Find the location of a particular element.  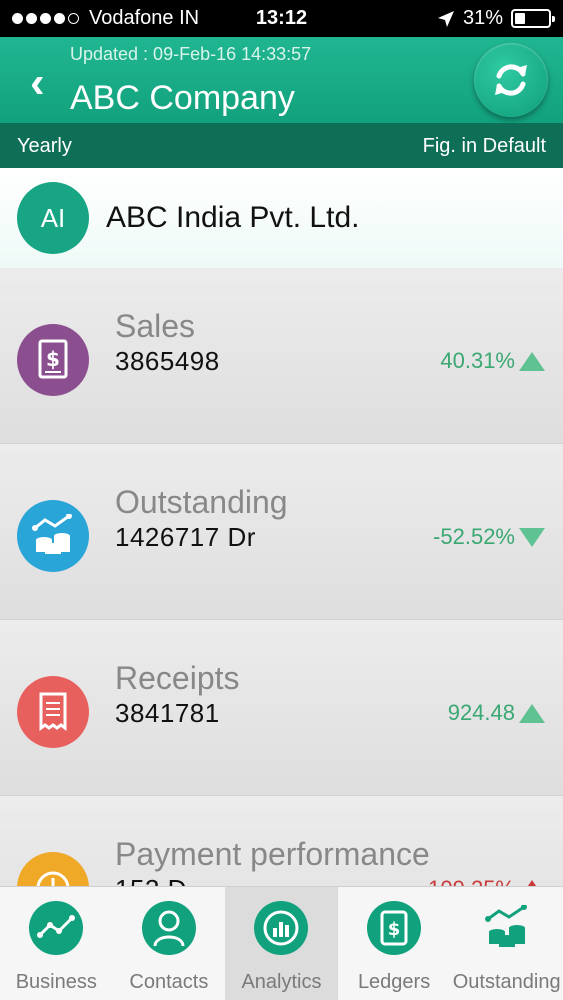

ledger-dollar-icon: $ is located at coordinates (394, 928).